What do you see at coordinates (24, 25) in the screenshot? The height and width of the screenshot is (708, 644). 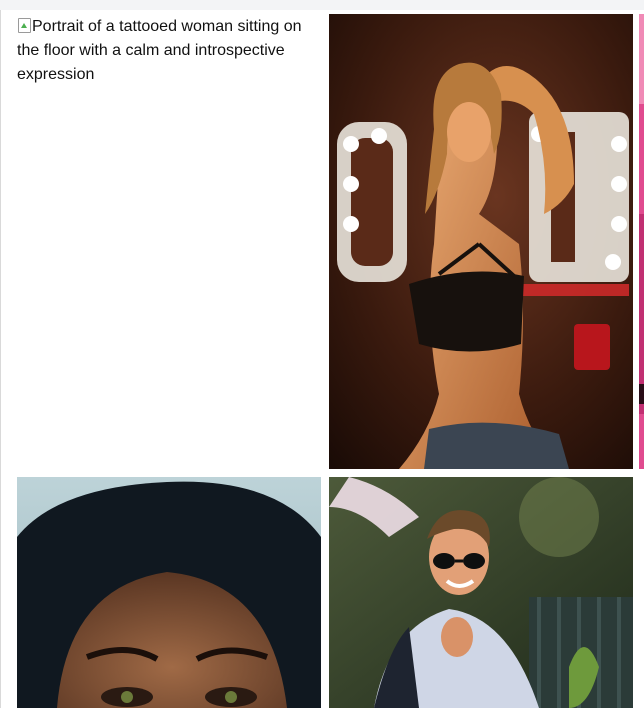 I see `broken-image-icon` at bounding box center [24, 25].